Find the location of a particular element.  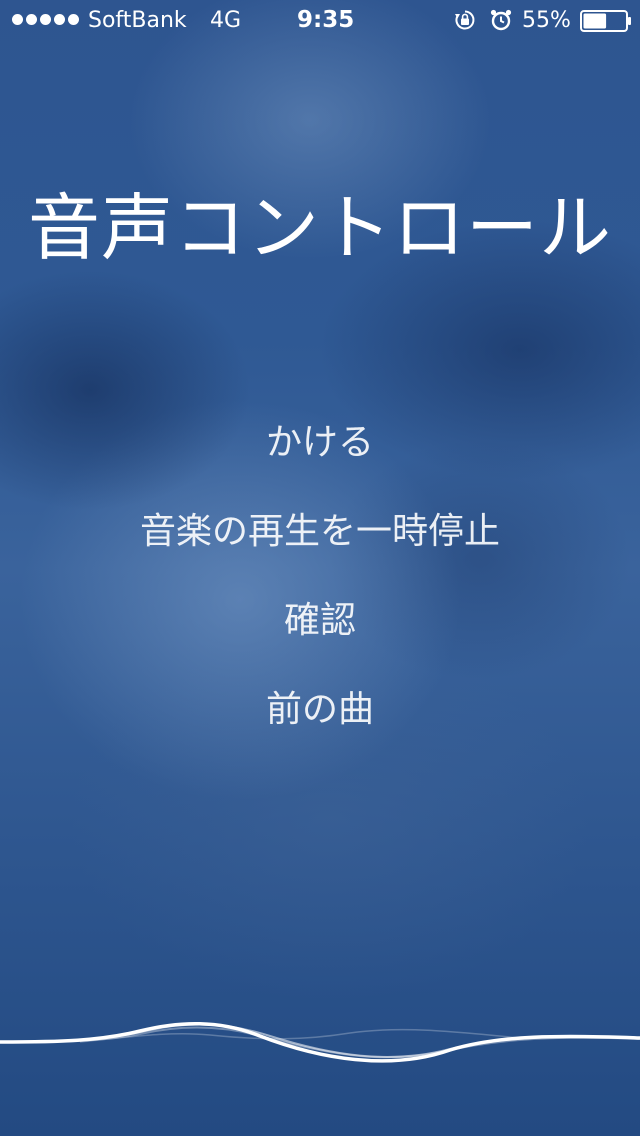

carrier-name: SoftBank is located at coordinates (137, 20).